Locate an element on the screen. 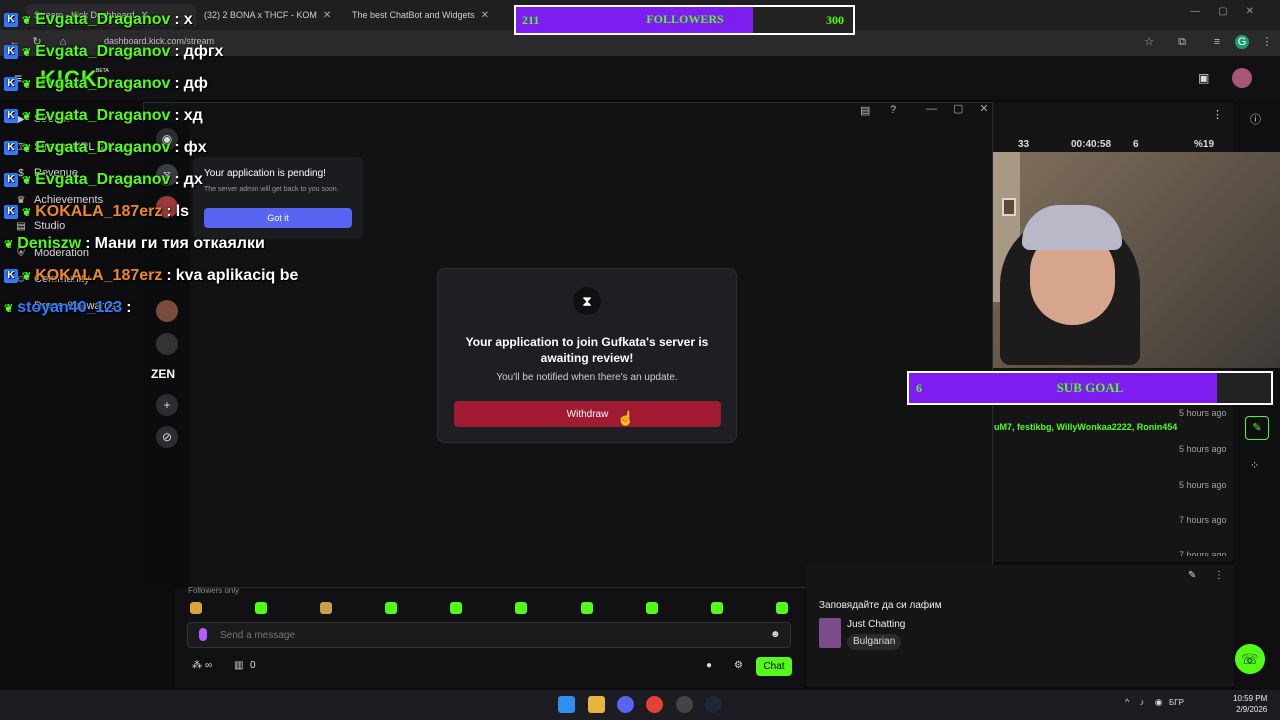 This screenshot has height=720, width=1280. followers-current: 211 is located at coordinates (531, 20).